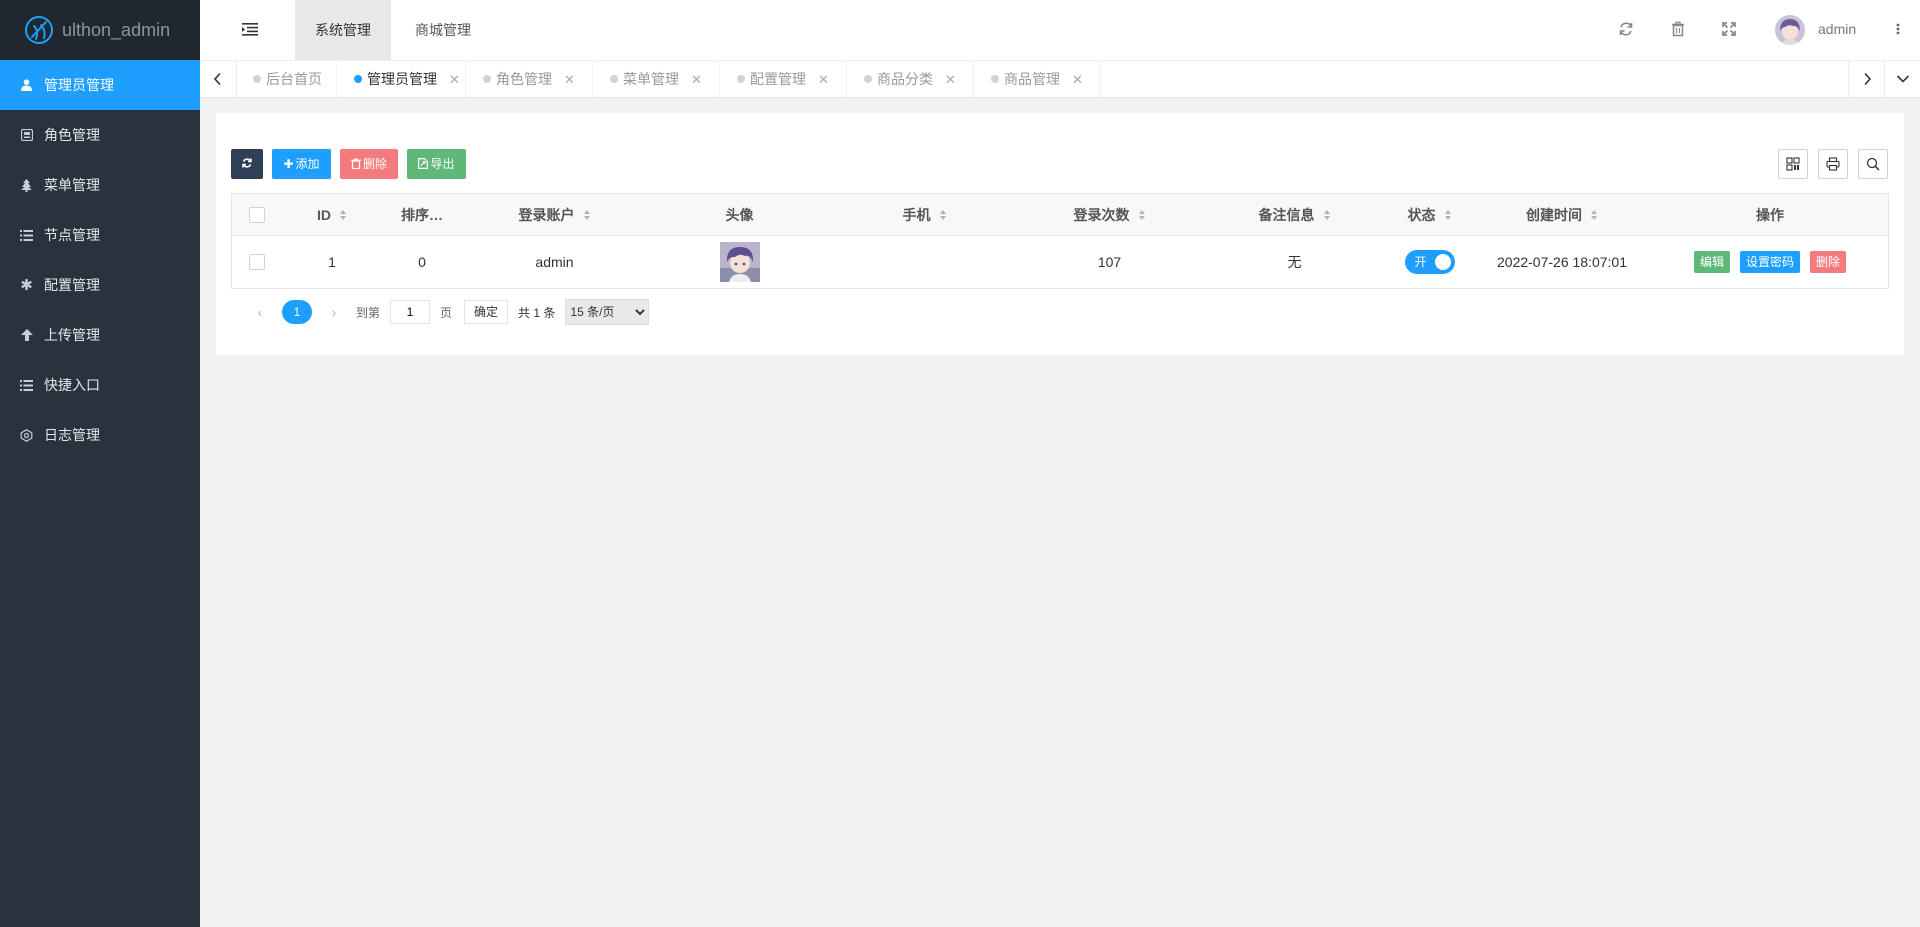 The height and width of the screenshot is (927, 1920). I want to click on select-all-checkbox, so click(257, 214).